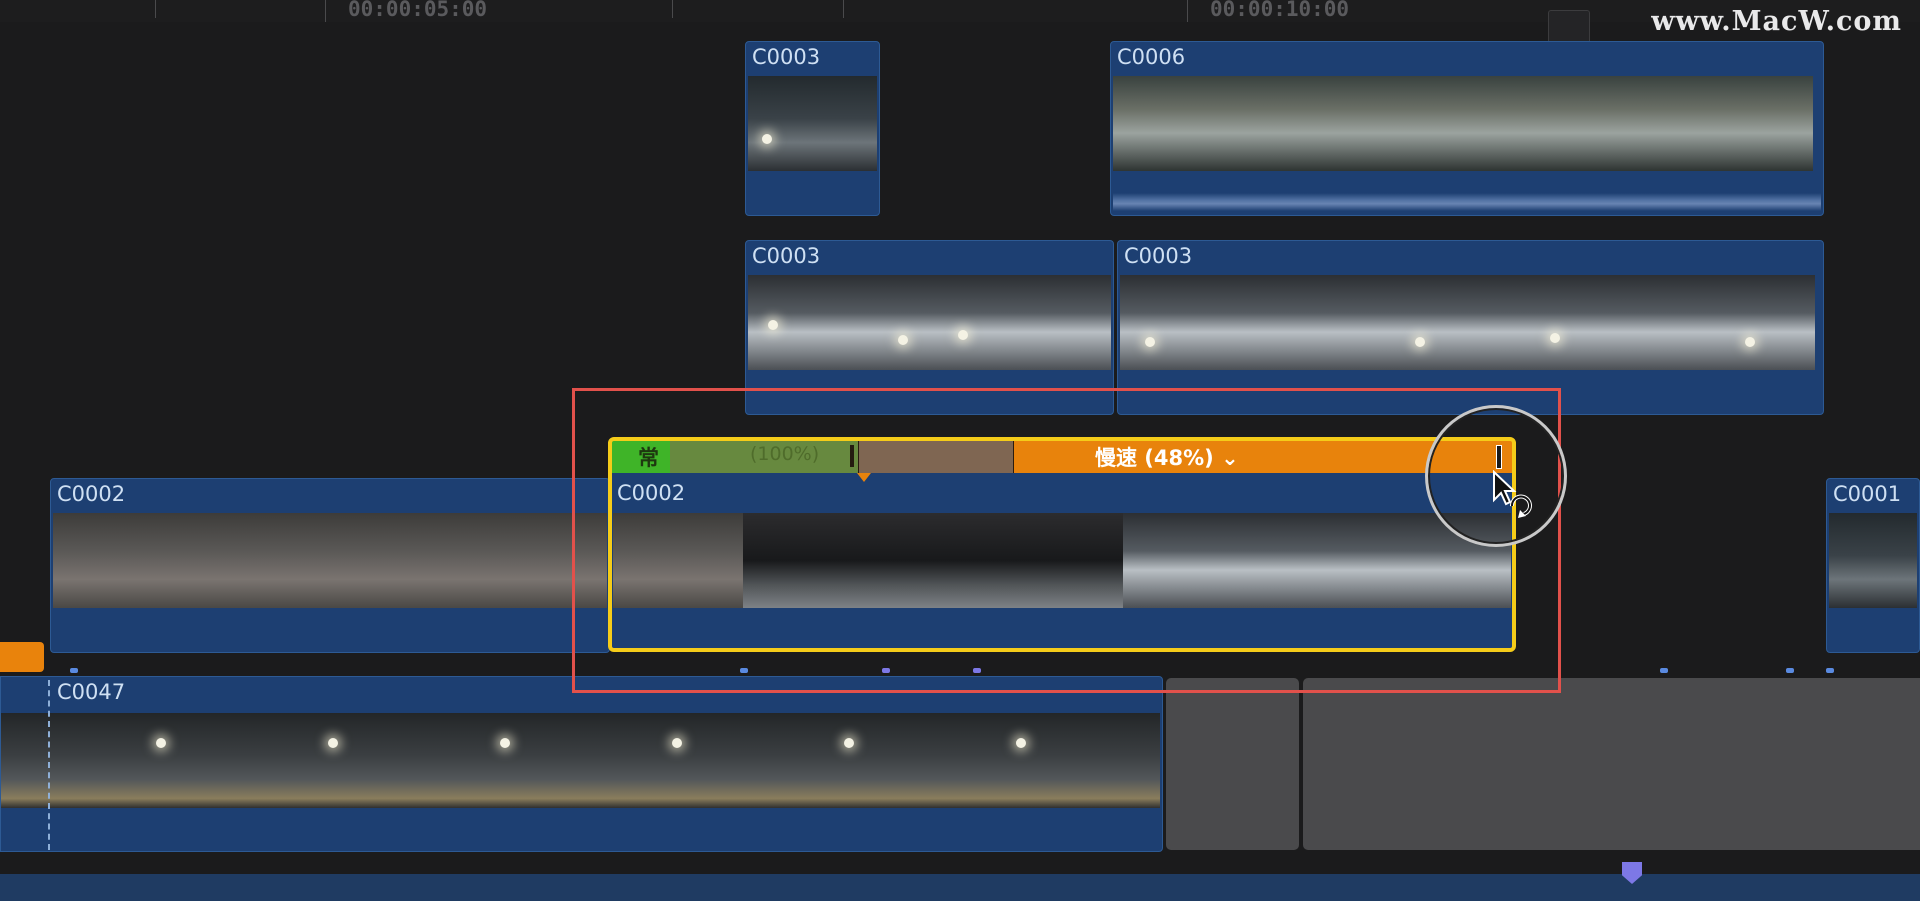 Image resolution: width=1920 pixels, height=901 pixels. What do you see at coordinates (49, 765) in the screenshot?
I see `clip-boundary-line` at bounding box center [49, 765].